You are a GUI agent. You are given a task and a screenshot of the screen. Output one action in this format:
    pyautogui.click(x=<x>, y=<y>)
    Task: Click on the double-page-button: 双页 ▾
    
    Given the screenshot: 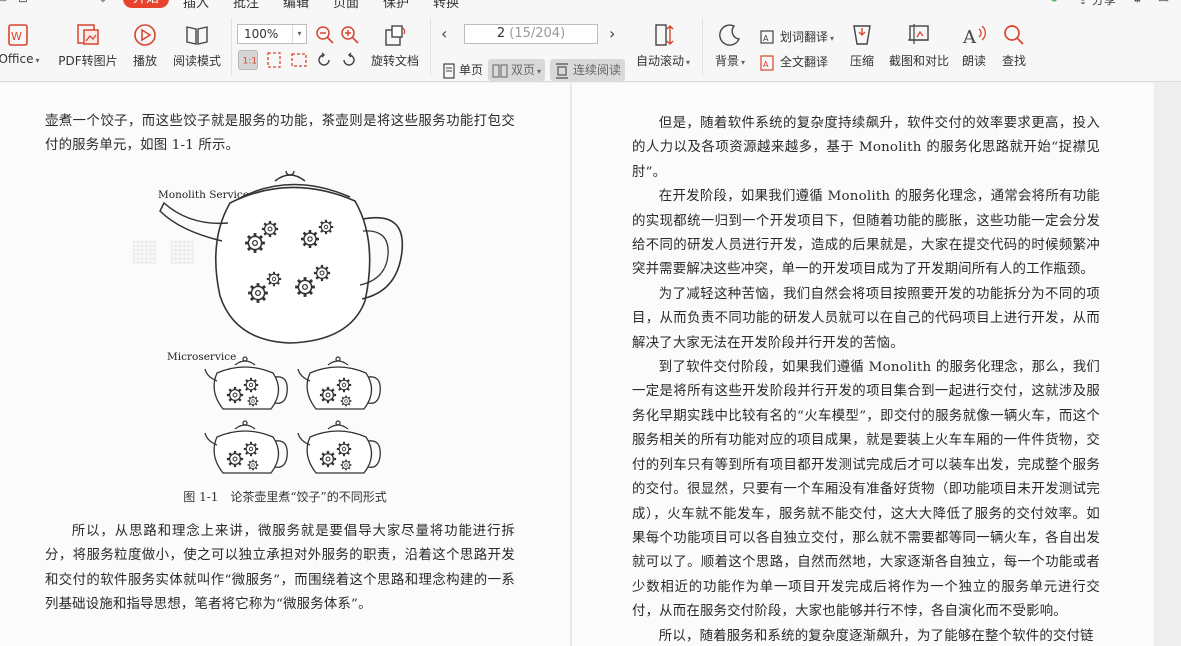 What is the action you would take?
    pyautogui.click(x=517, y=70)
    